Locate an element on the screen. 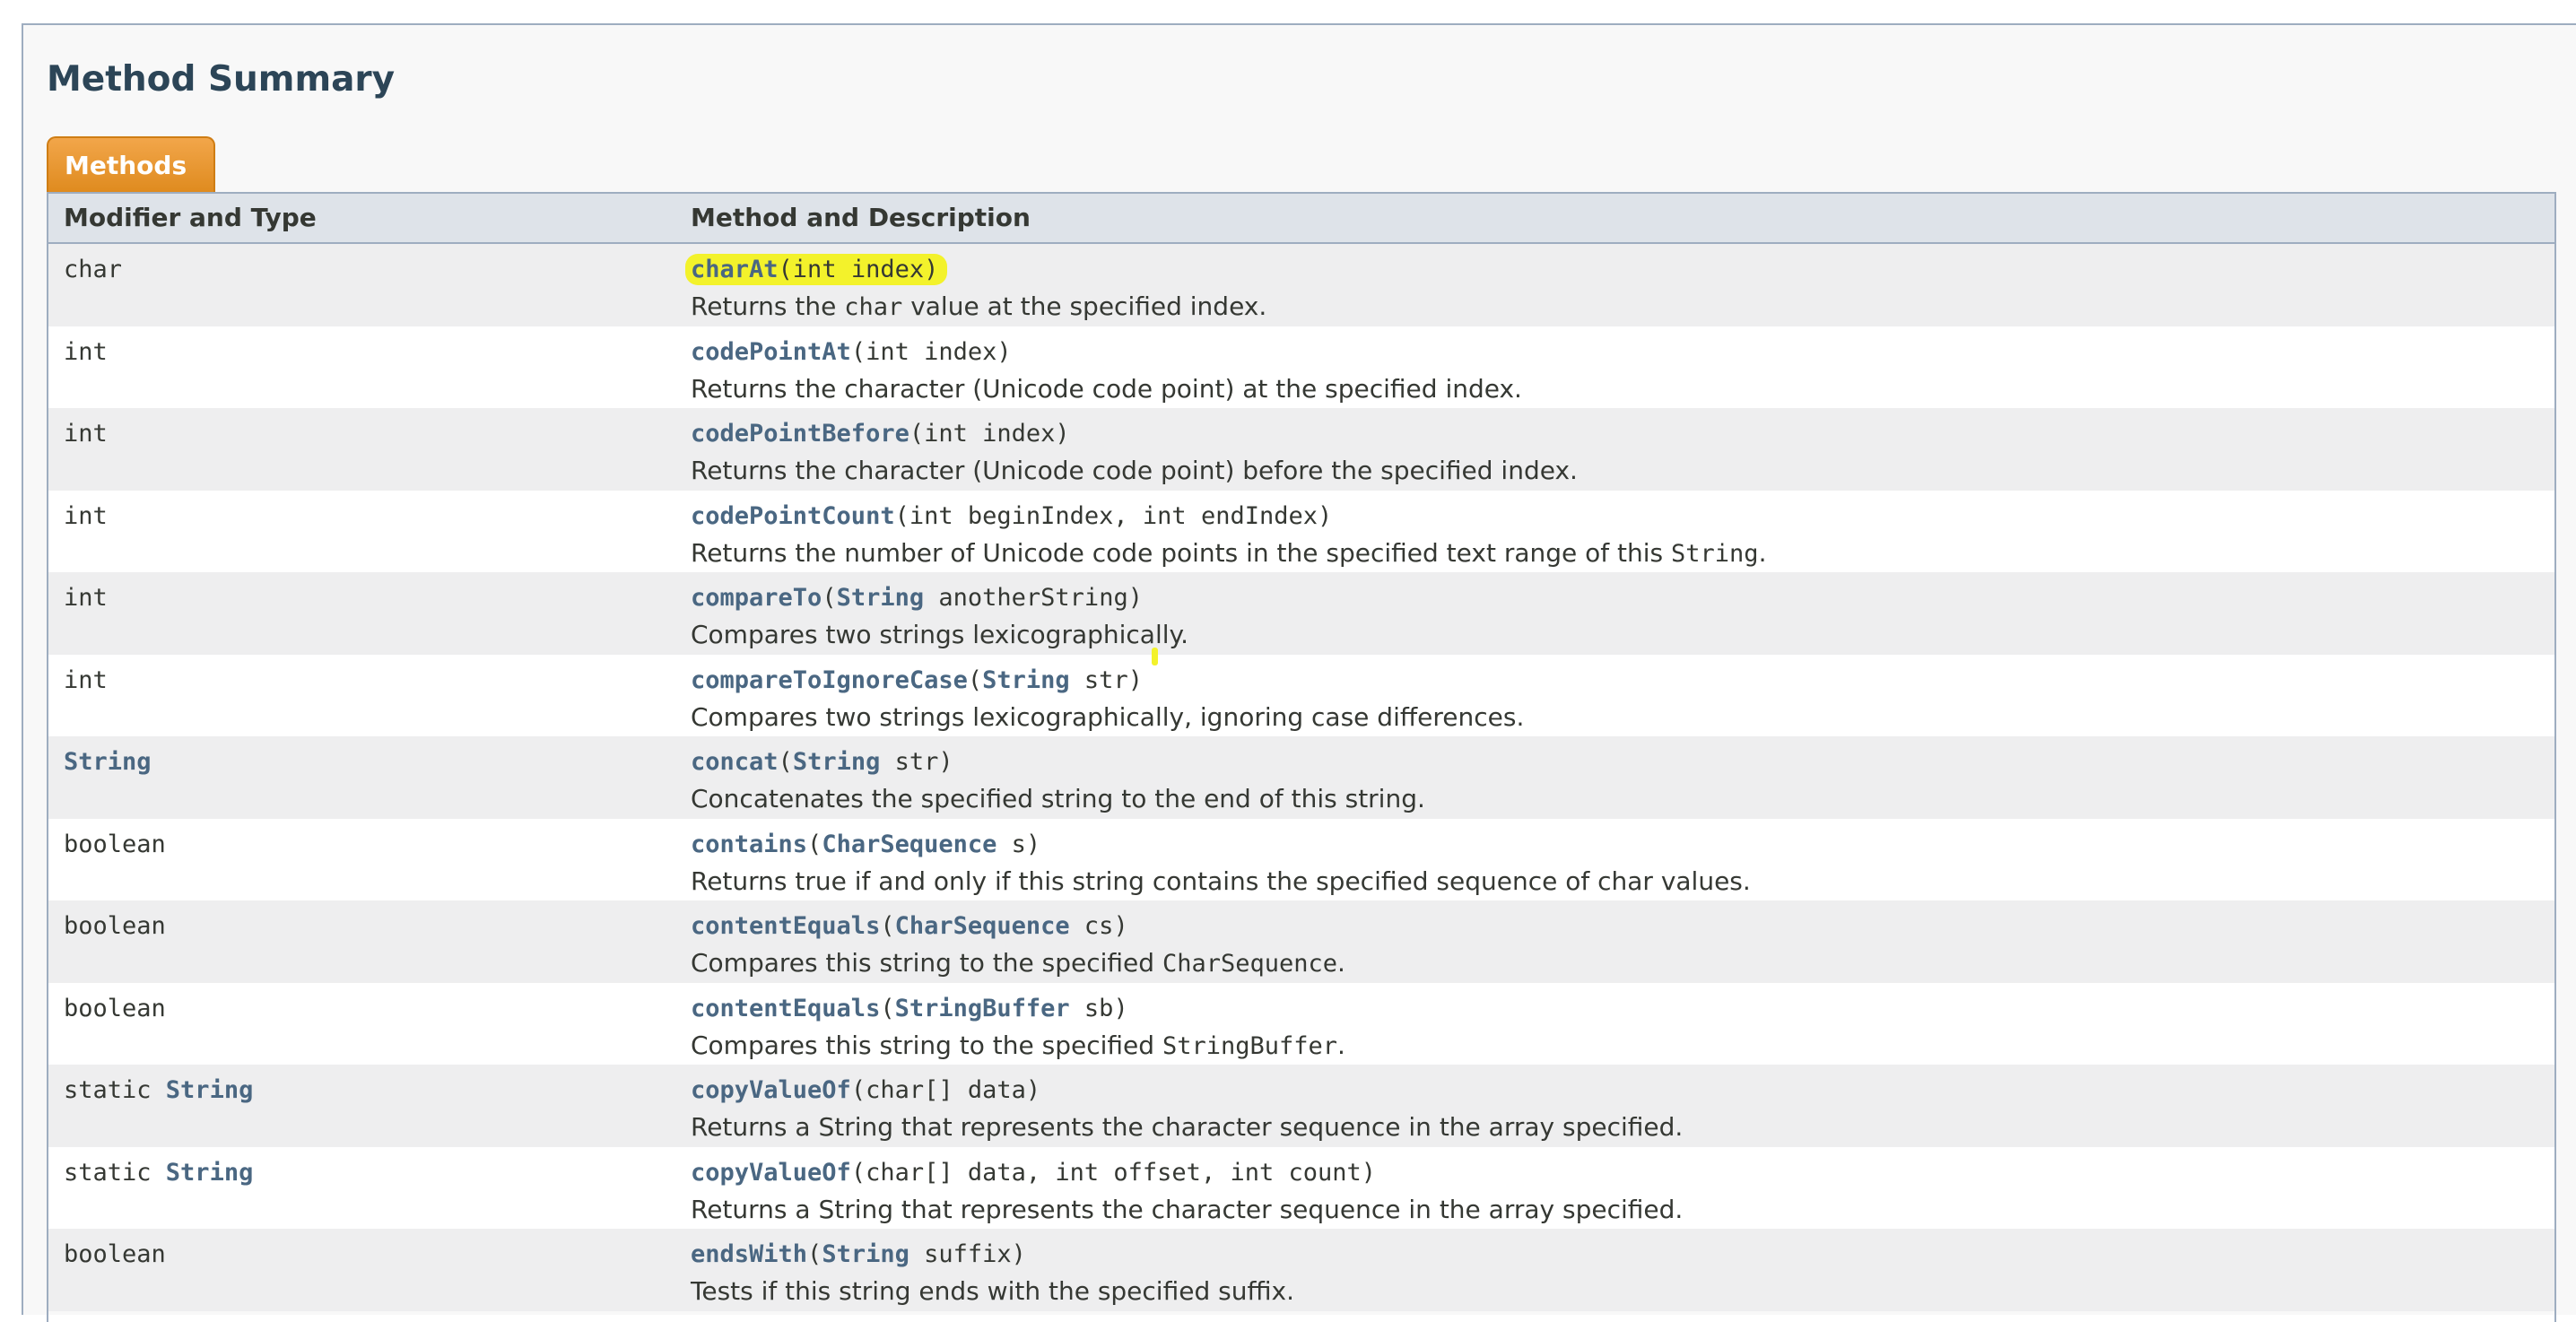 The height and width of the screenshot is (1322, 2576). method-text: suffix) is located at coordinates (967, 1254).